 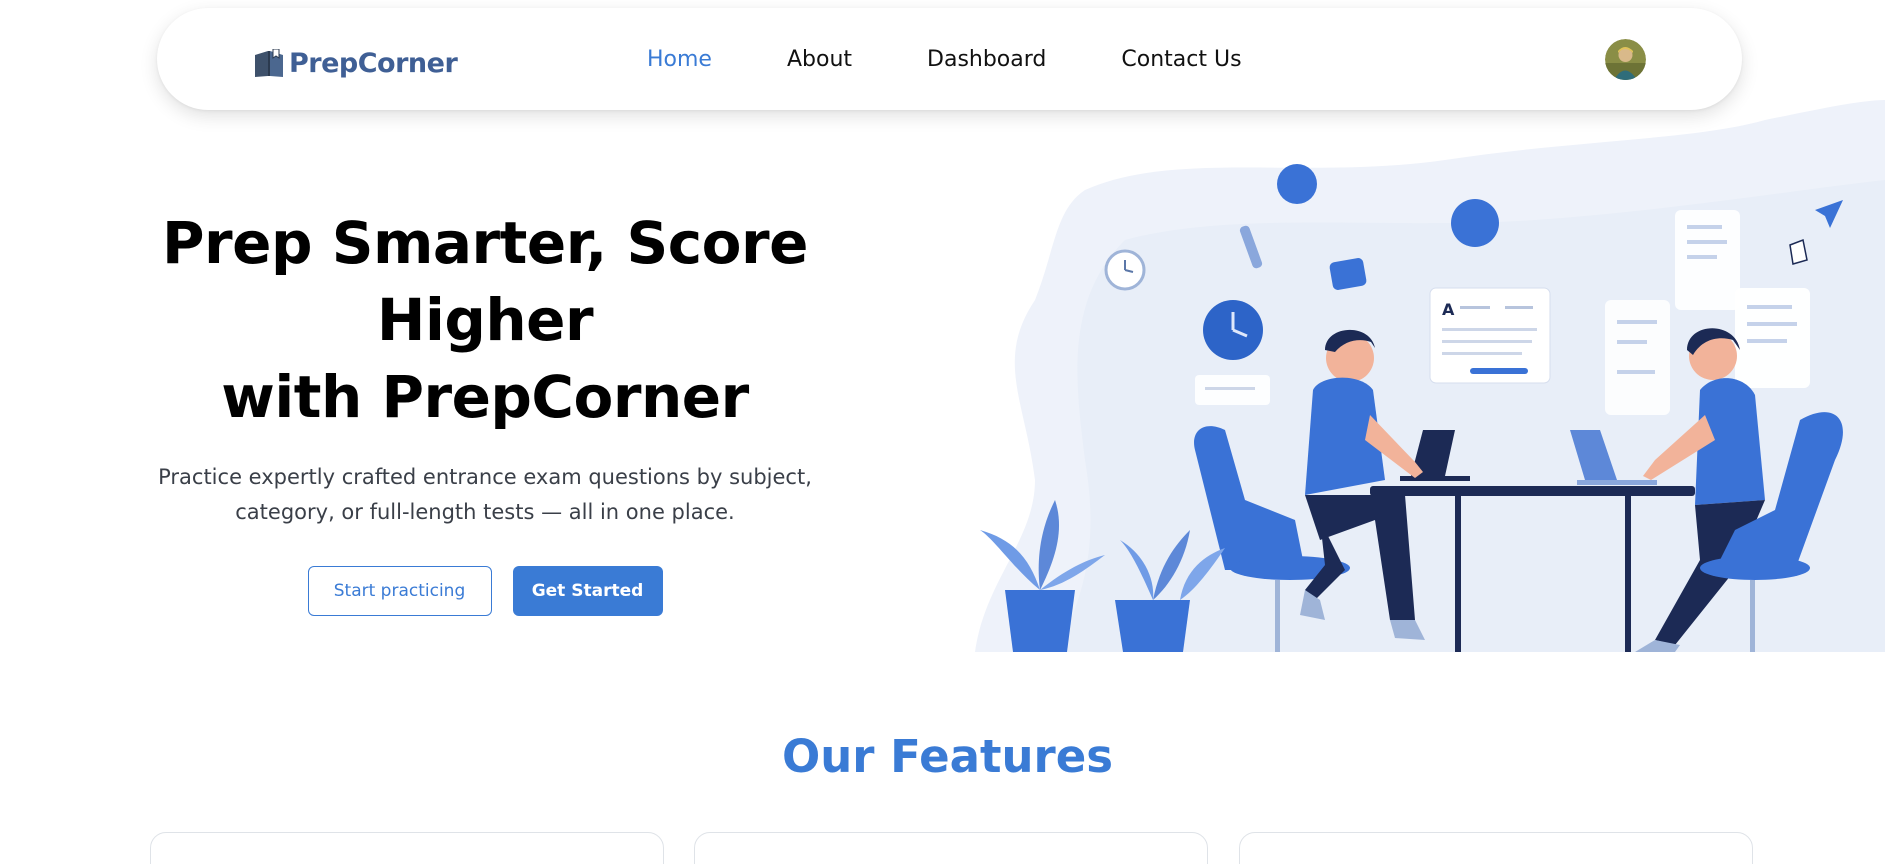 I want to click on hero-buttons: Start practicing Get Started, so click(x=485, y=591).